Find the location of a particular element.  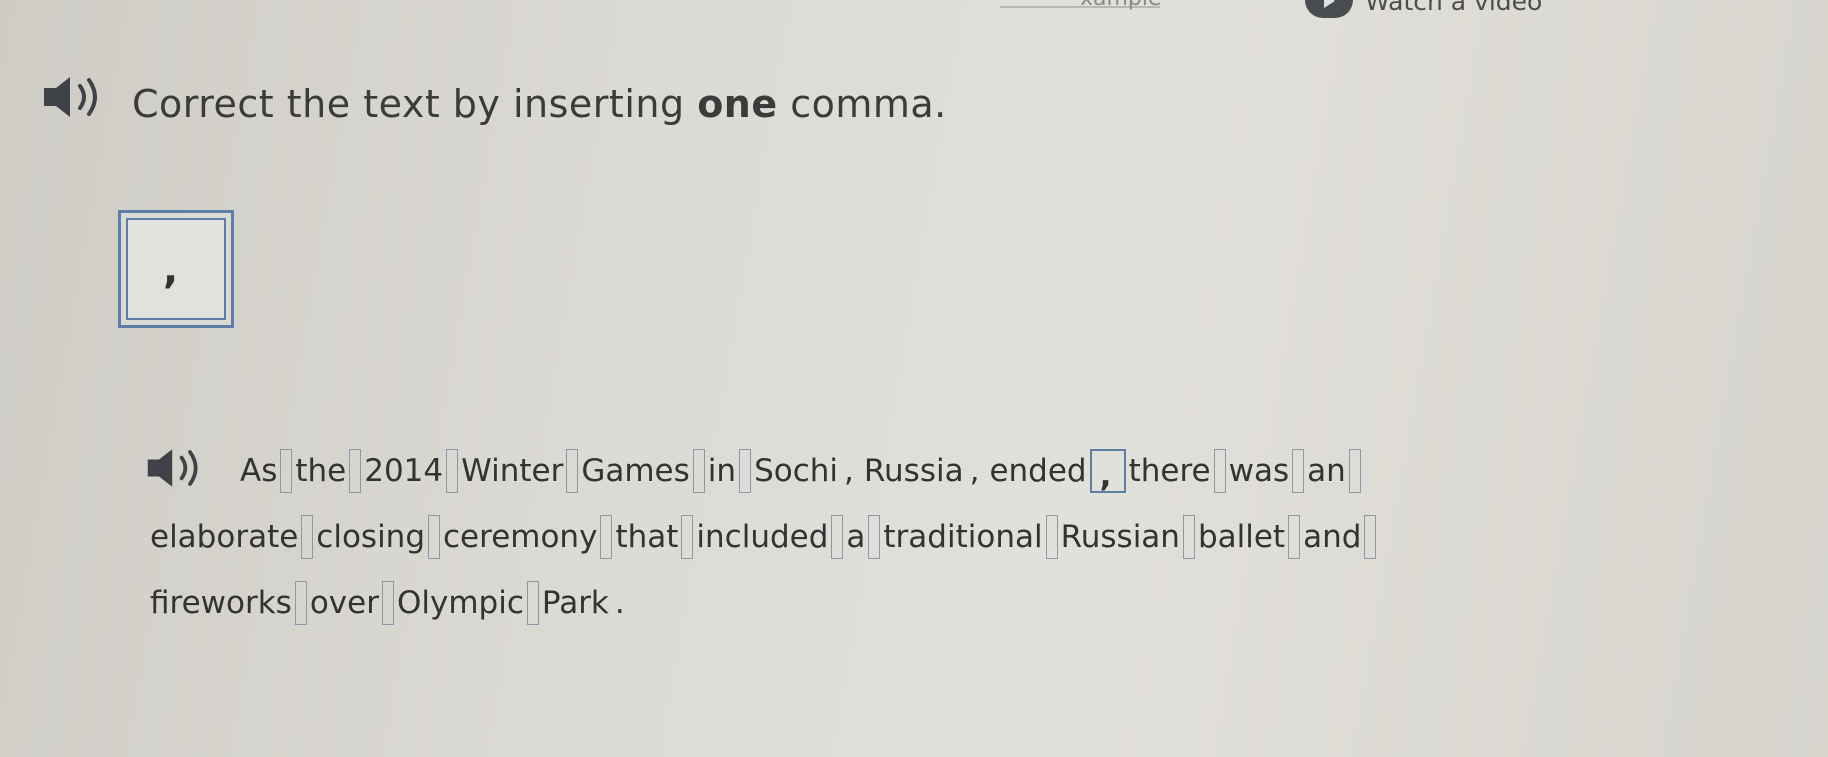

passage-word: traditional is located at coordinates (963, 537).